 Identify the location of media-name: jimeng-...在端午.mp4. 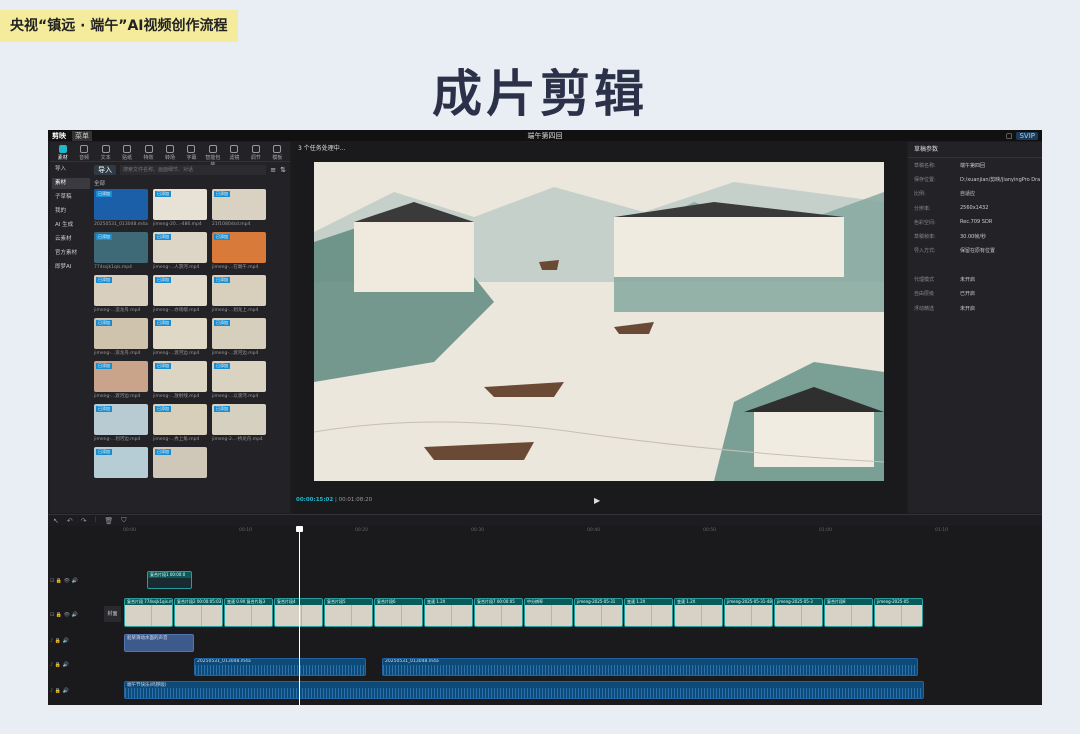
(235, 267).